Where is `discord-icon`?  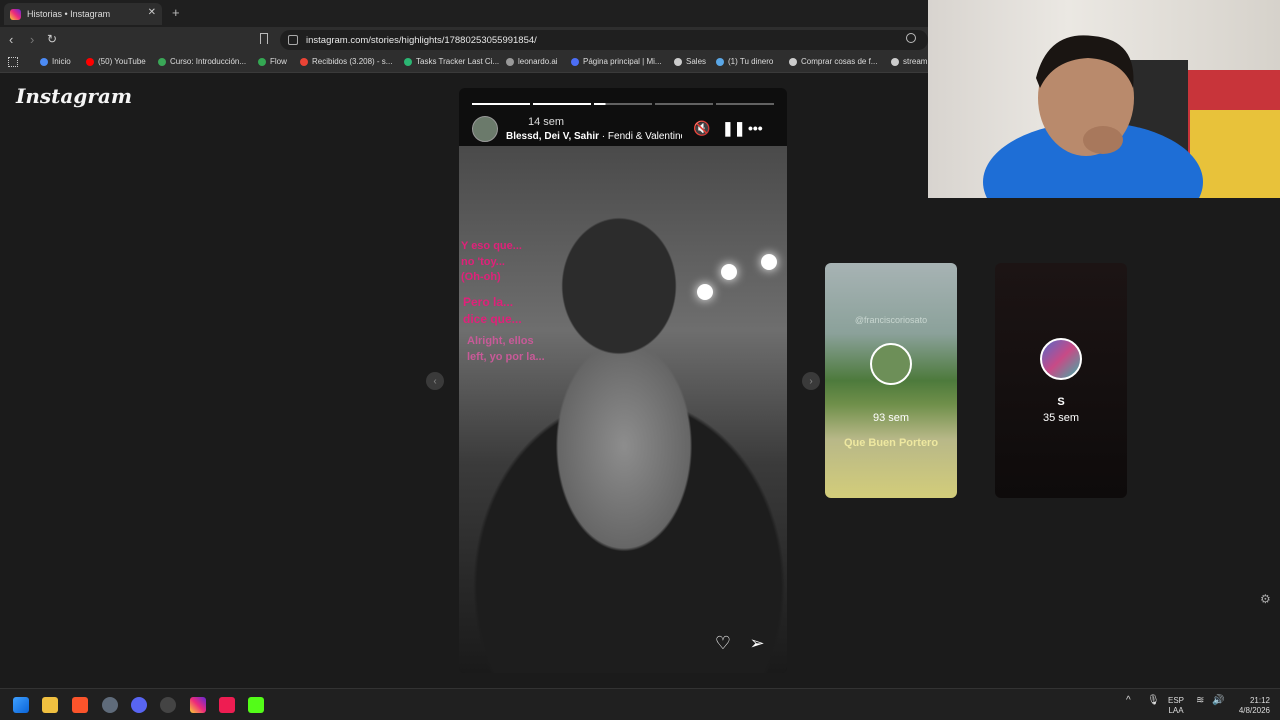 discord-icon is located at coordinates (139, 705).